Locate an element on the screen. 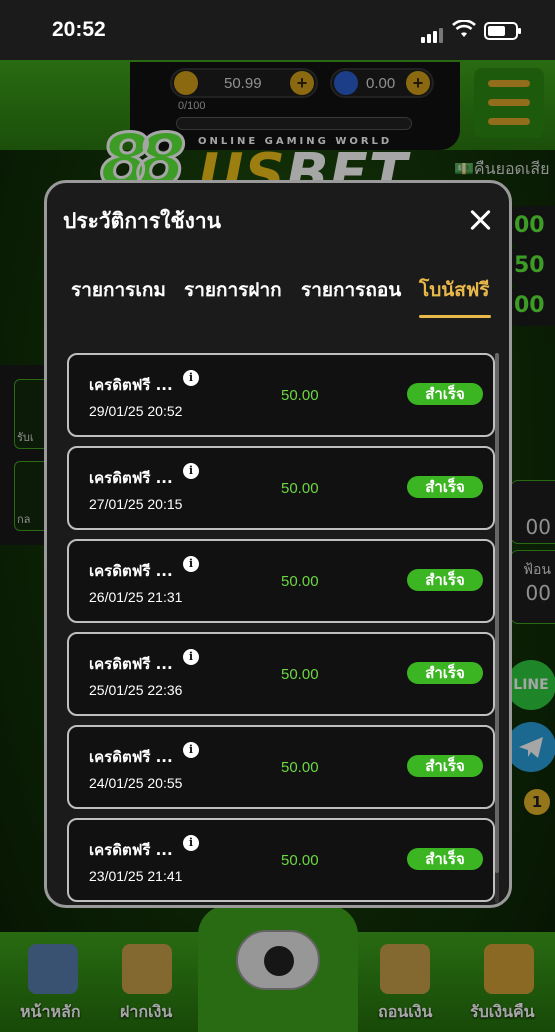 The width and height of the screenshot is (555, 1032). modal-title: ประวัติการใช้งาน is located at coordinates (142, 221).